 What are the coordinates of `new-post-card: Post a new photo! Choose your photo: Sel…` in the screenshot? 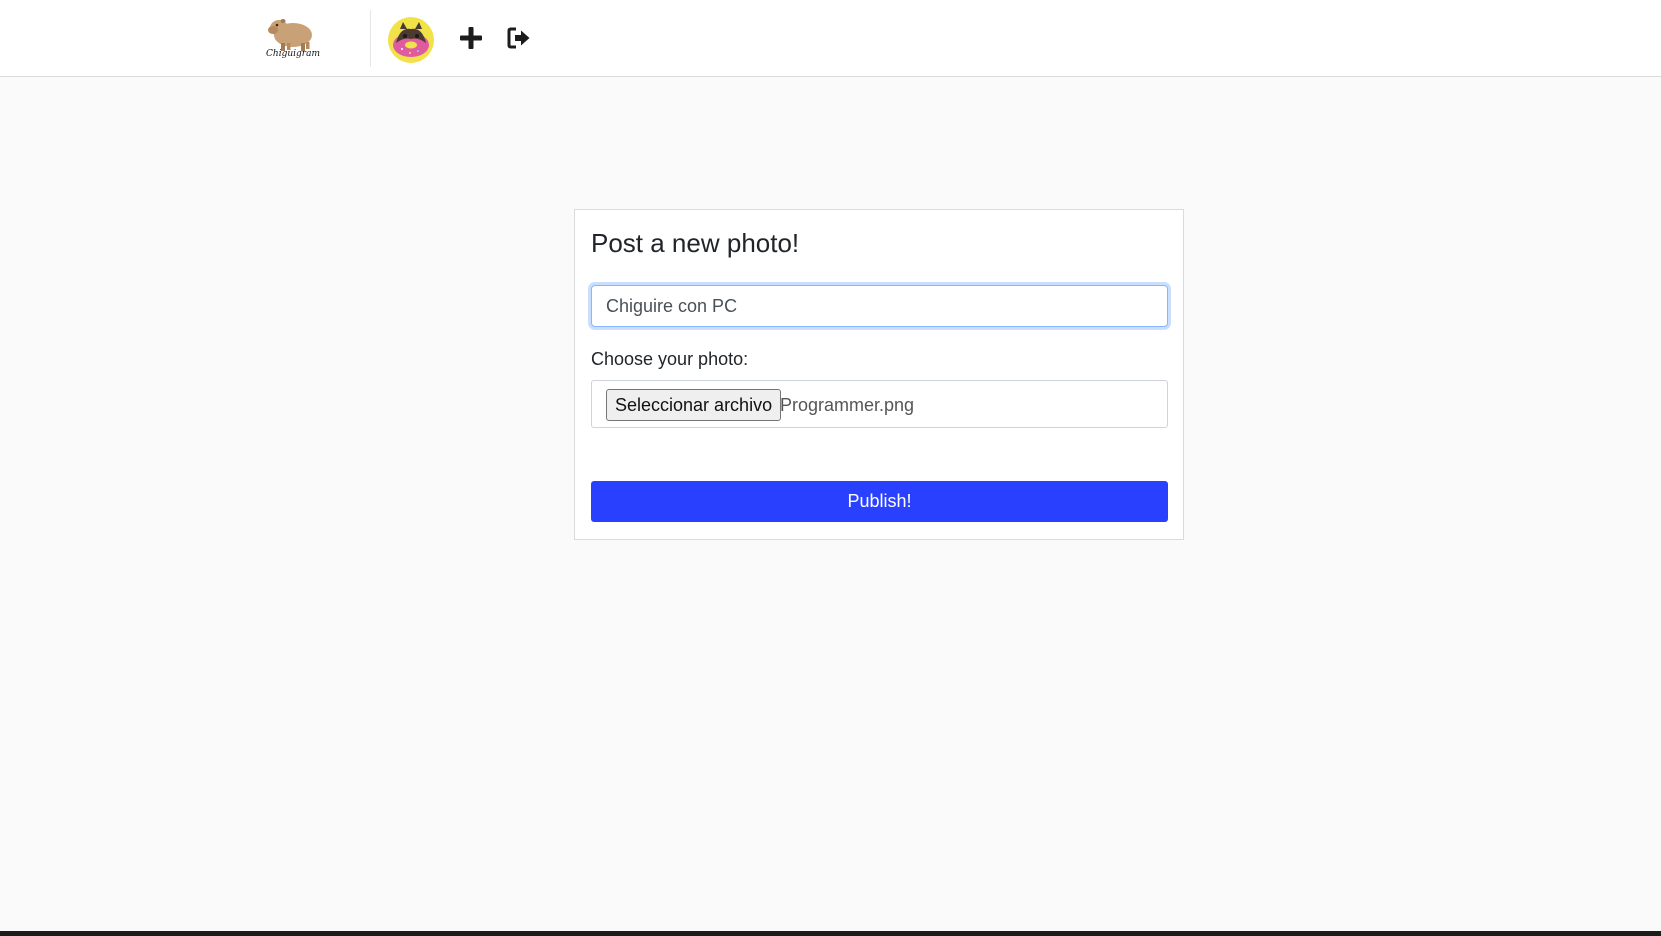 It's located at (879, 374).